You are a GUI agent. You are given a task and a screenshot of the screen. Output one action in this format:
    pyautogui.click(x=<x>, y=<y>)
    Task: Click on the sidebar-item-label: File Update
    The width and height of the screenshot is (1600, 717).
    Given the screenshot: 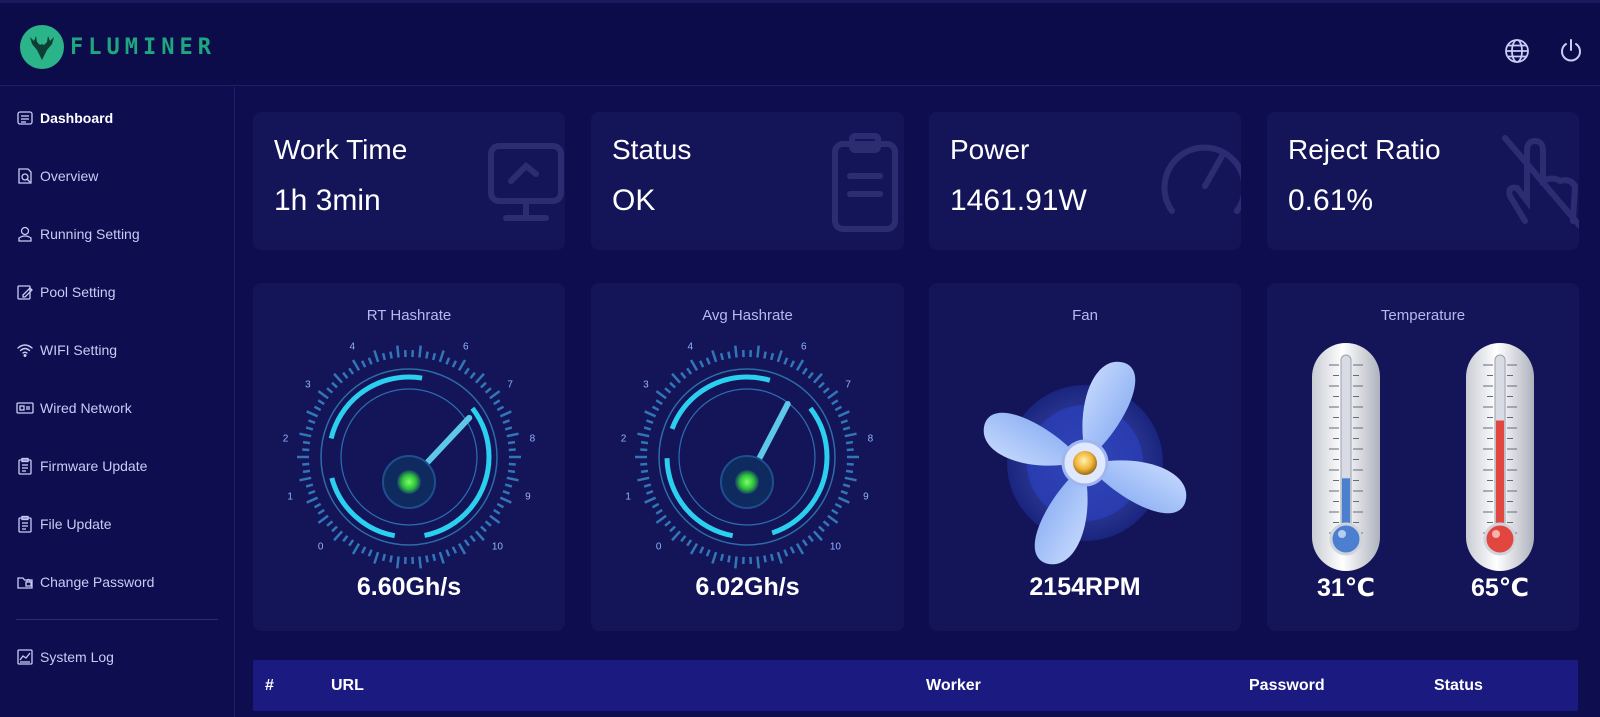 What is the action you would take?
    pyautogui.click(x=76, y=524)
    